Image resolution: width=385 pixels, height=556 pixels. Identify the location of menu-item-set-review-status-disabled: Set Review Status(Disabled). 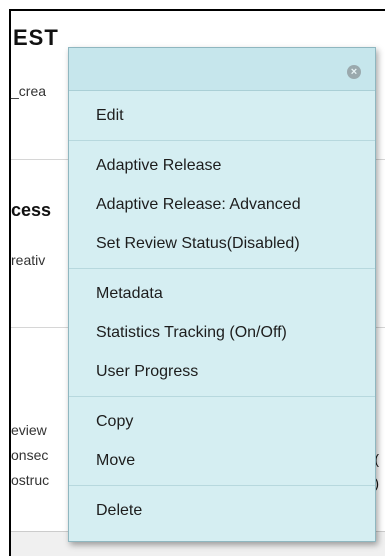
(222, 243).